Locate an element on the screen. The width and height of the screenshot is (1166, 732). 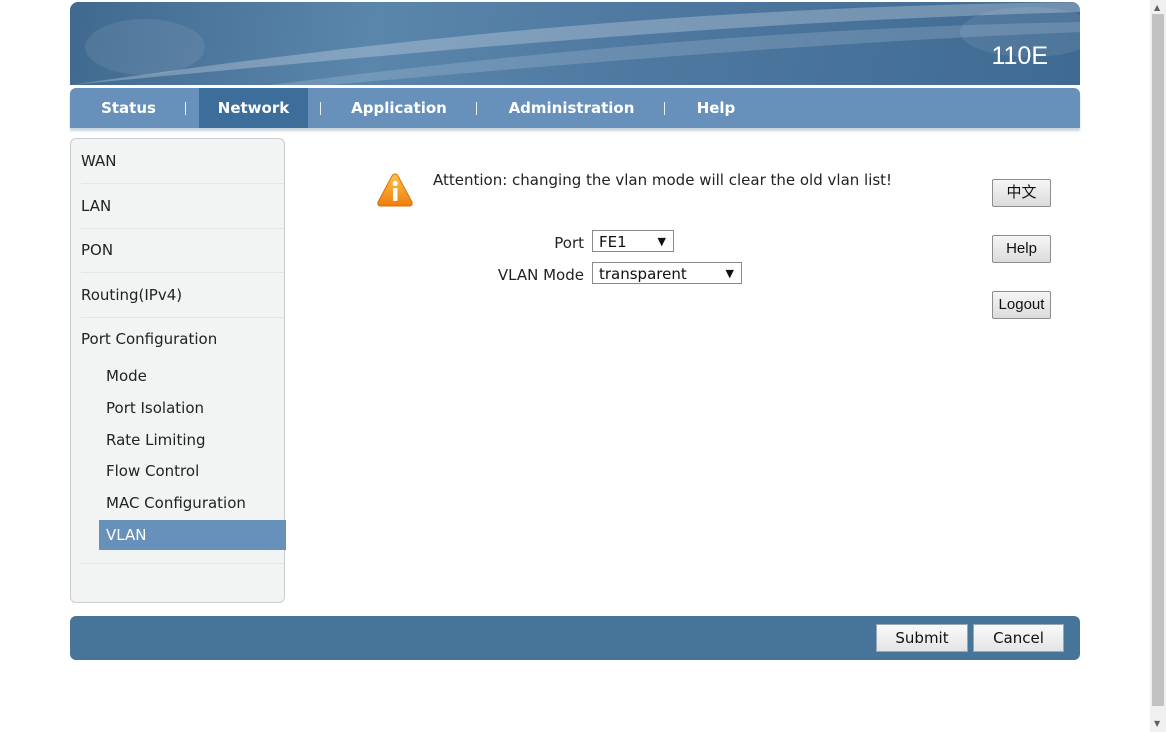
sidebar-item-lan: LAN is located at coordinates (182, 206).